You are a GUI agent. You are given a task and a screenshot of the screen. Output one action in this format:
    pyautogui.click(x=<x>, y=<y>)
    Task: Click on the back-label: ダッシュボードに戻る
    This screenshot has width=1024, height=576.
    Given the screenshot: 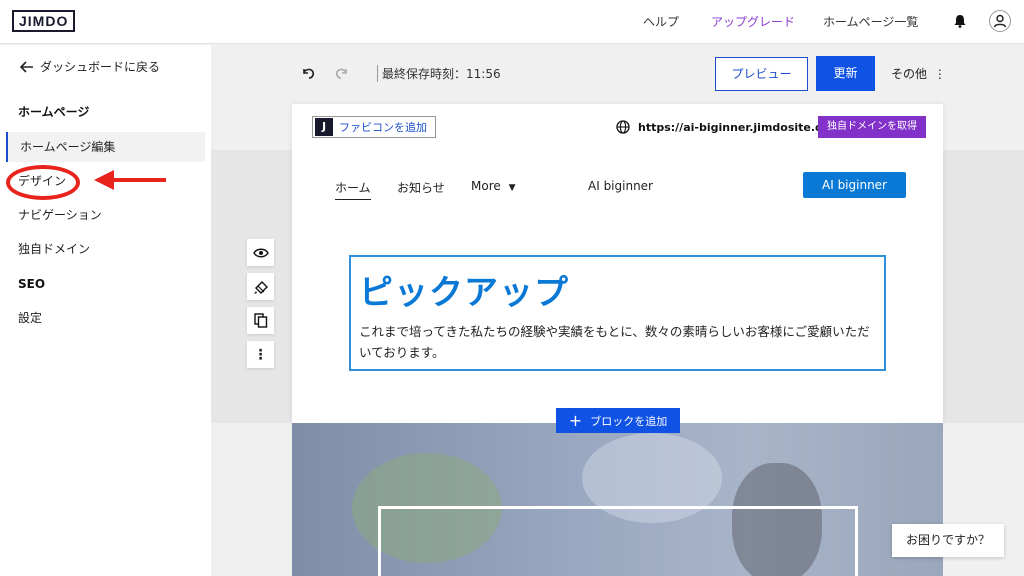 What is the action you would take?
    pyautogui.click(x=100, y=67)
    